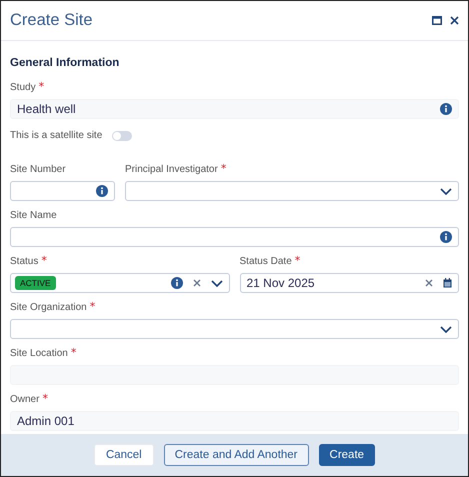  I want to click on readonly-field: Health well, so click(234, 109).